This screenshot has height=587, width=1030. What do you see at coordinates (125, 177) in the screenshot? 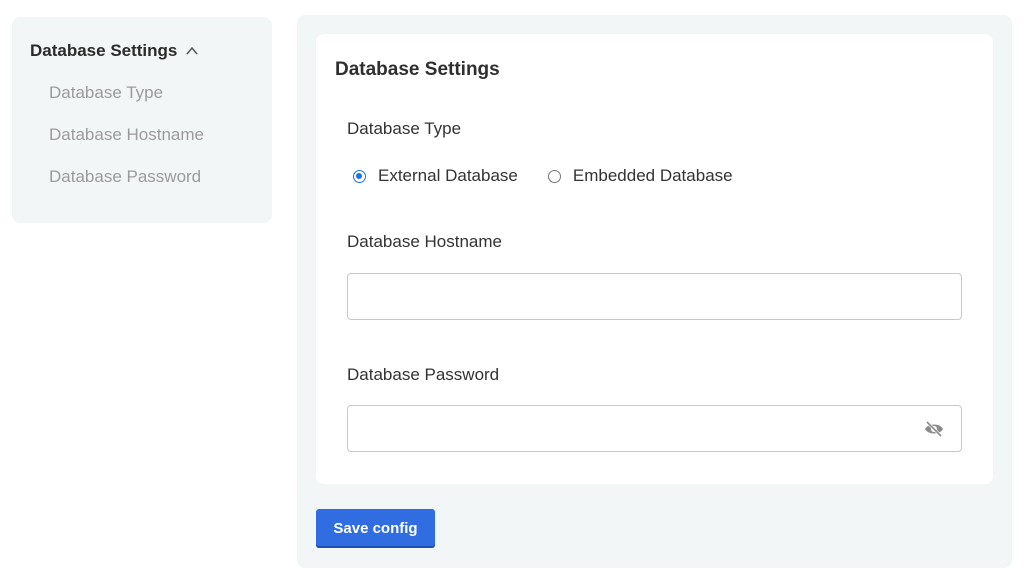
I see `sidebar-item-database-password: Database Password` at bounding box center [125, 177].